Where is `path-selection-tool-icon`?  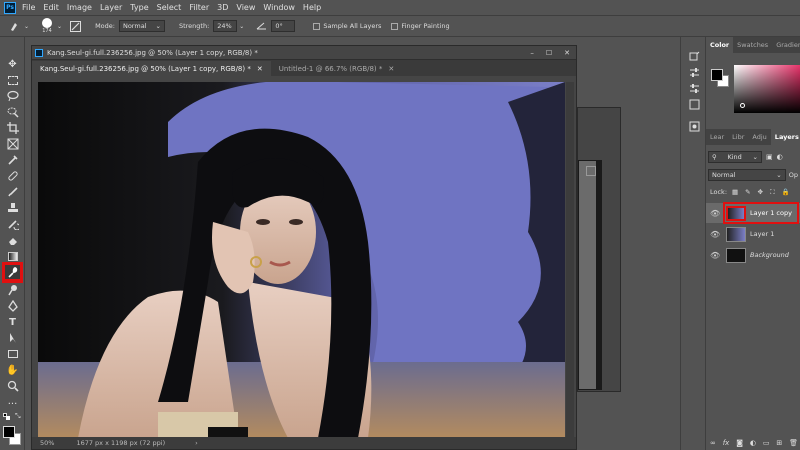
path-selection-tool-icon is located at coordinates (12, 338).